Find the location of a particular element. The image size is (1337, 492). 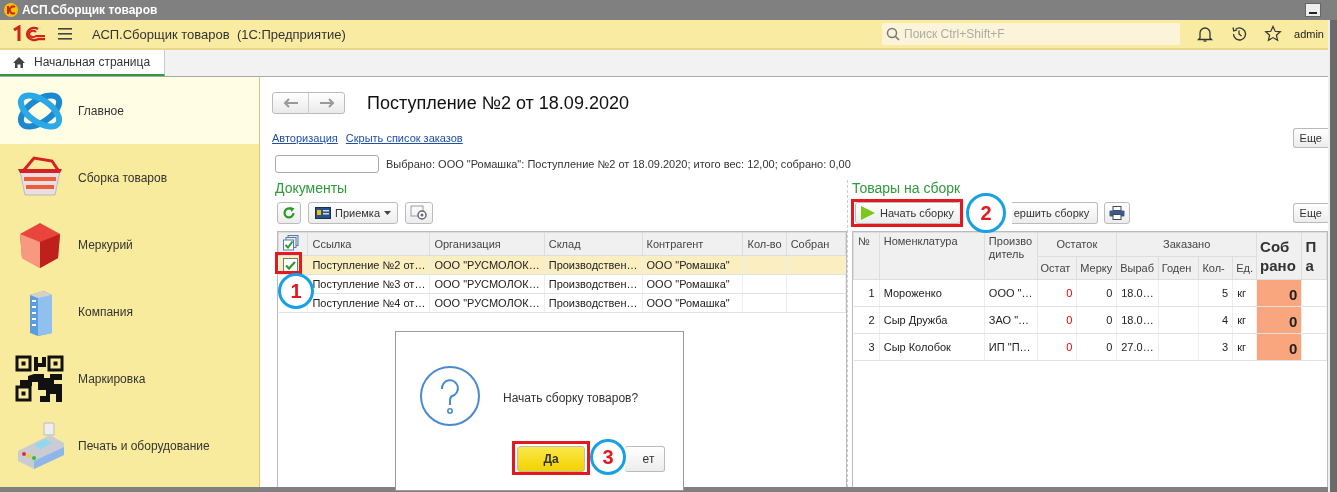

app-title: АСП.Сборщик товаров (1С:Предприятие) is located at coordinates (219, 34).